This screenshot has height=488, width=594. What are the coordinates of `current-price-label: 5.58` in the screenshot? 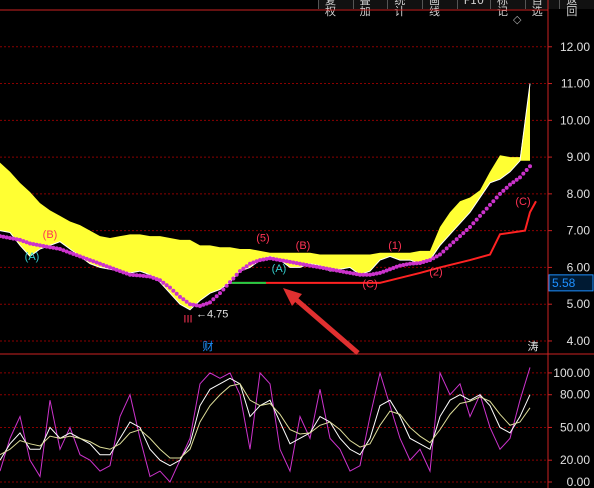 It's located at (564, 283).